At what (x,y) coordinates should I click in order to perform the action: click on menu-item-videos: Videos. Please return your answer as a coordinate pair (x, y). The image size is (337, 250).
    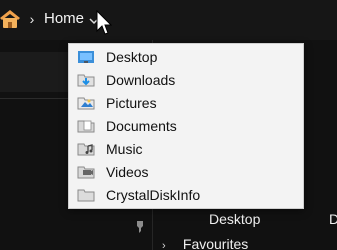
    Looking at the image, I should click on (186, 172).